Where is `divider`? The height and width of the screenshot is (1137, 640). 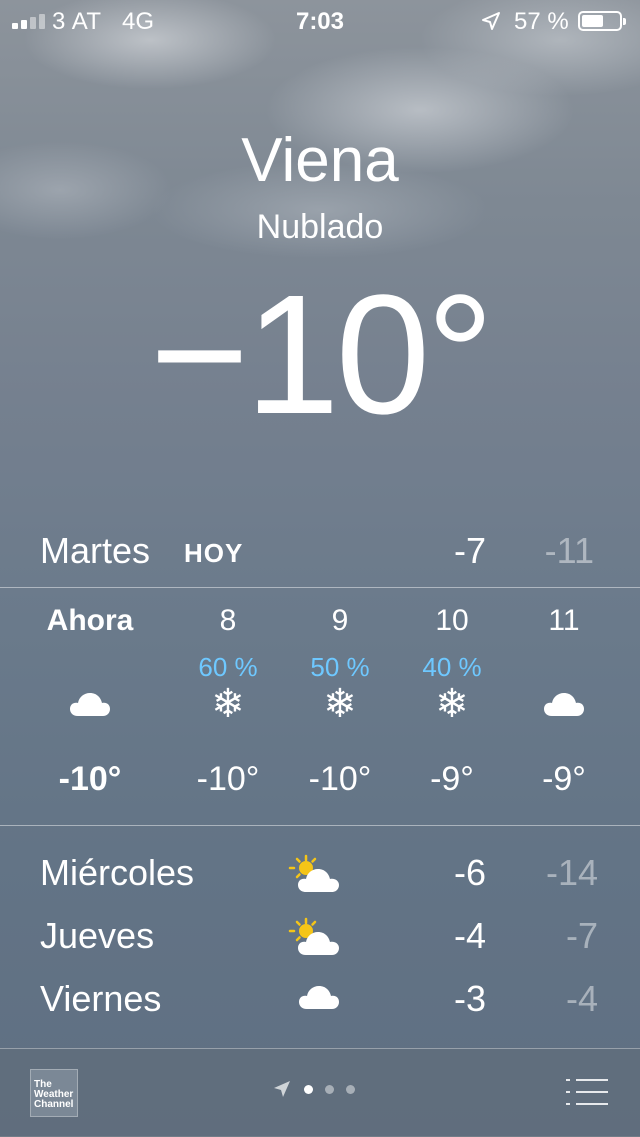
divider is located at coordinates (320, 825).